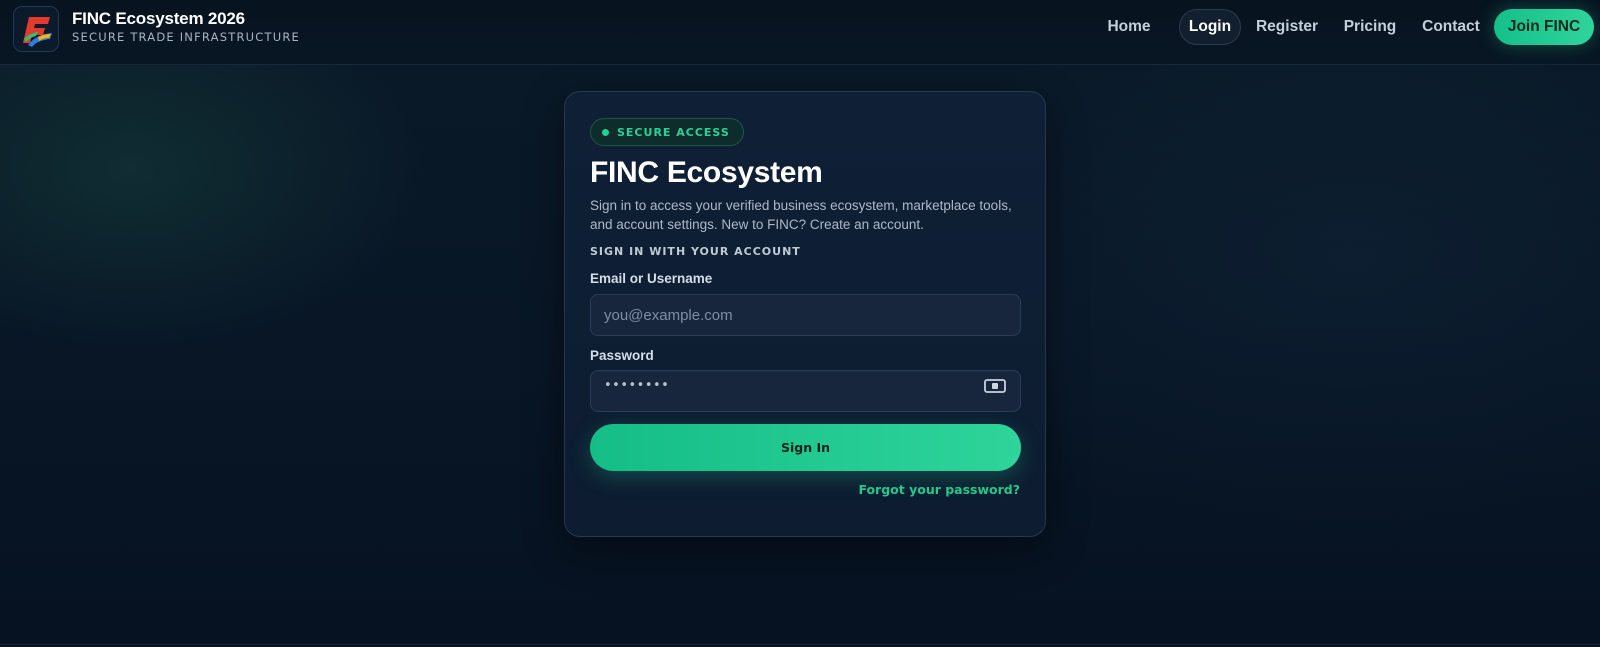 This screenshot has width=1600, height=647. What do you see at coordinates (1370, 27) in the screenshot?
I see `nav-pricing: Pricing` at bounding box center [1370, 27].